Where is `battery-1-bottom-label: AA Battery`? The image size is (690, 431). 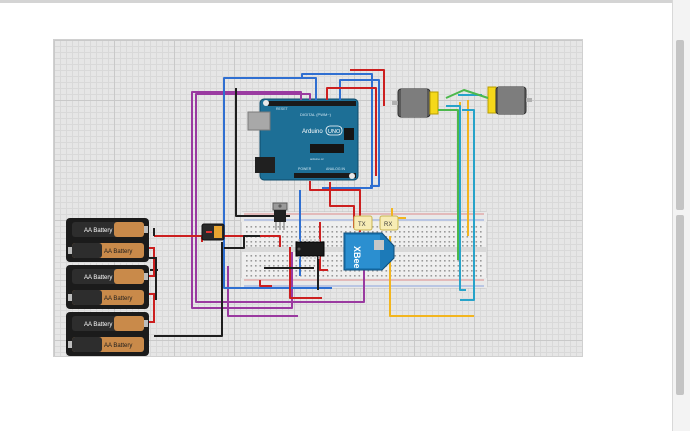 battery-1-bottom-label: AA Battery is located at coordinates (118, 252).